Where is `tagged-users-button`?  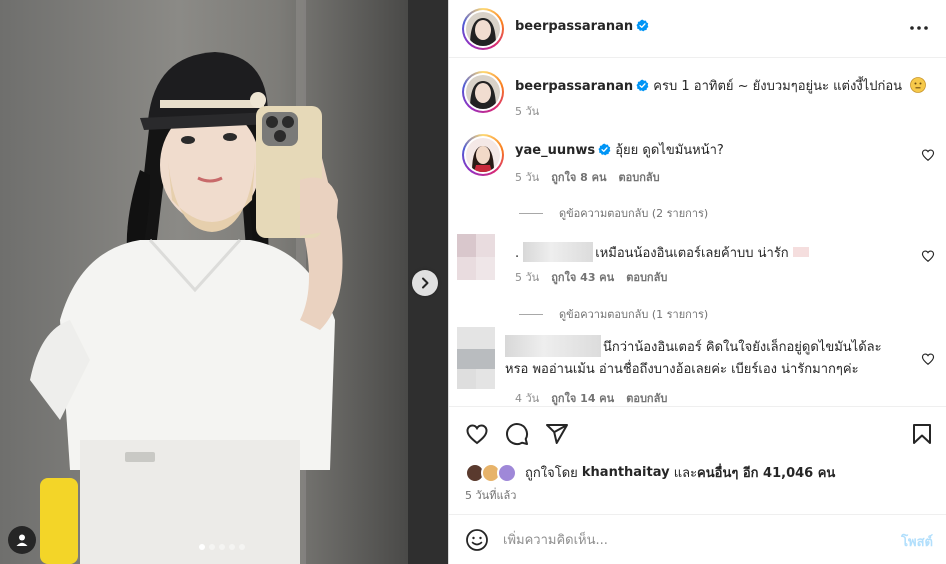 tagged-users-button is located at coordinates (22, 540).